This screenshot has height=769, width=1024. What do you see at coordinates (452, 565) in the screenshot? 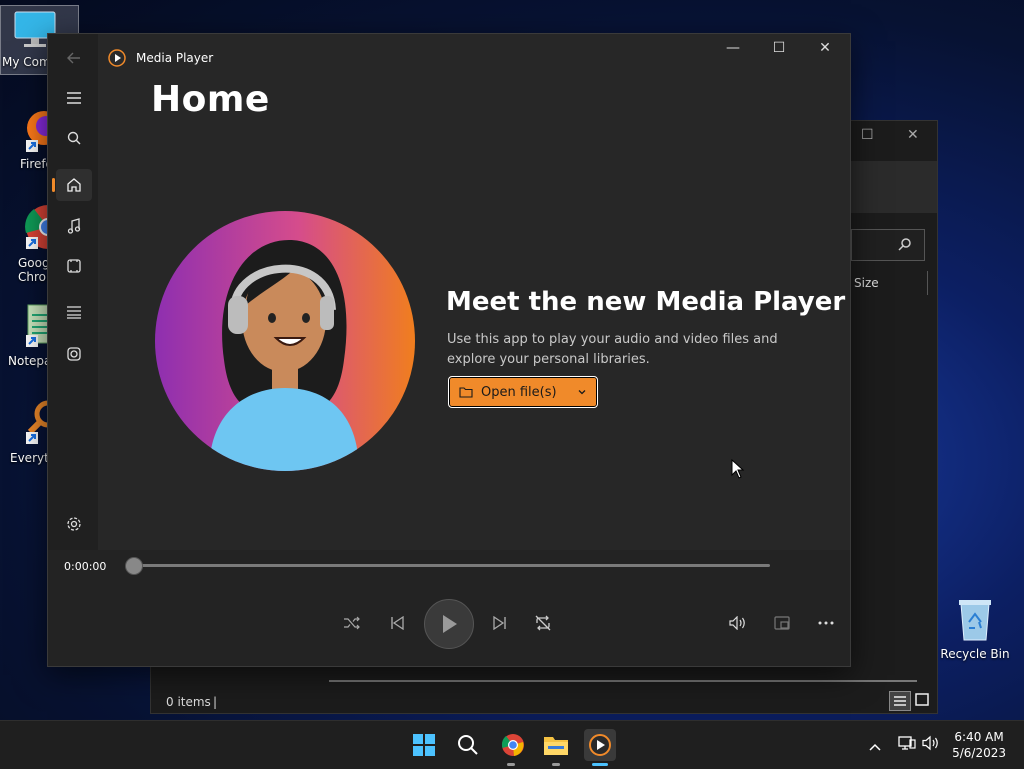
I see `seek-bar` at bounding box center [452, 565].